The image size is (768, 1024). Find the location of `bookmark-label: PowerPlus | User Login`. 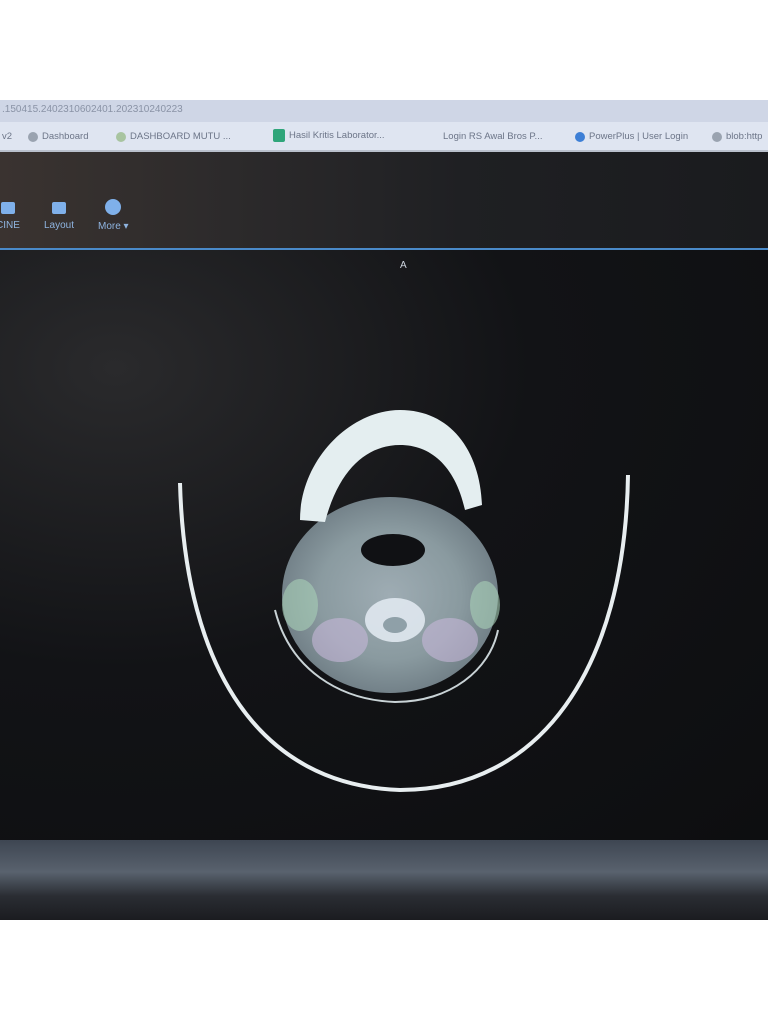

bookmark-label: PowerPlus | User Login is located at coordinates (639, 136).